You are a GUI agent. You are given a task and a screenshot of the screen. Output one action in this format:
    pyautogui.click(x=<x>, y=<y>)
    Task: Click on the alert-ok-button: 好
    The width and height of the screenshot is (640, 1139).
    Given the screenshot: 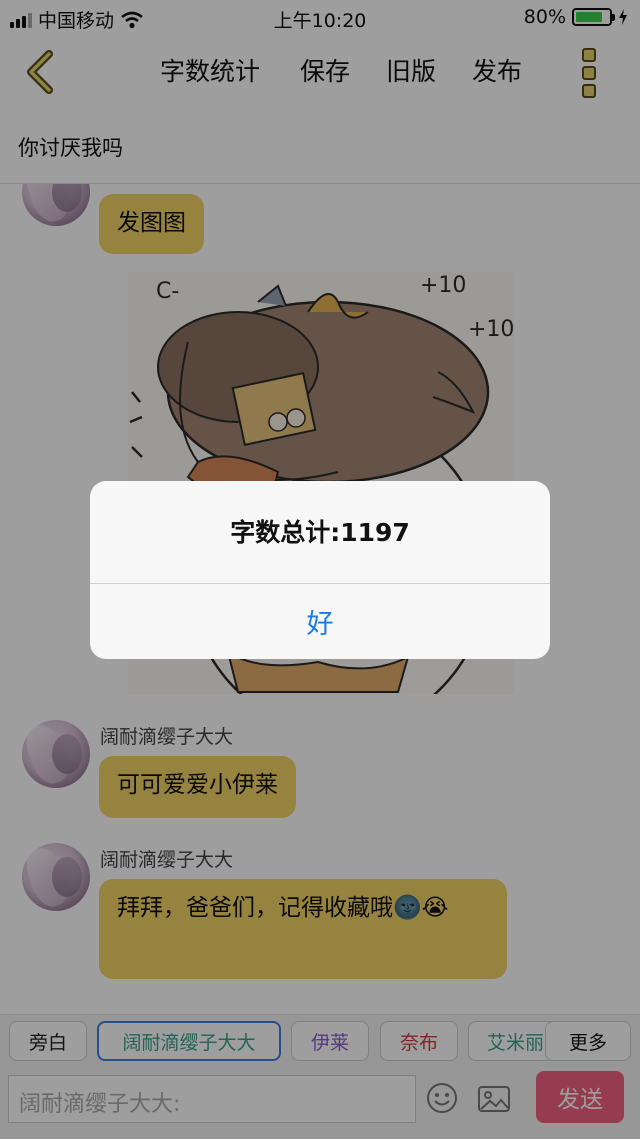 What is the action you would take?
    pyautogui.click(x=320, y=621)
    